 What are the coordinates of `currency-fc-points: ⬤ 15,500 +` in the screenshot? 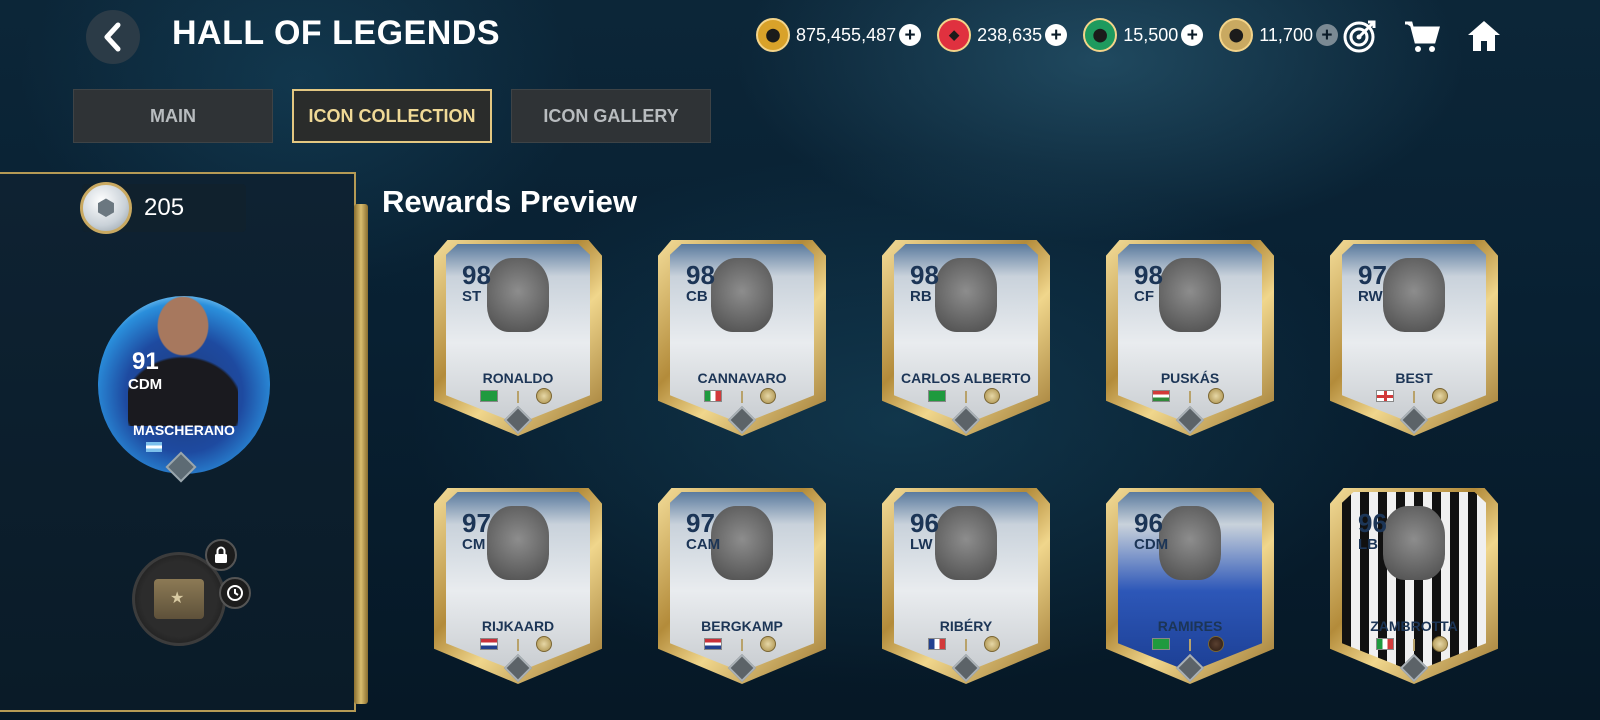 It's located at (1143, 35).